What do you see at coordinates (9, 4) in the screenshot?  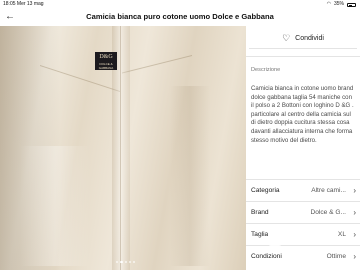 I see `status-time: 18:05` at bounding box center [9, 4].